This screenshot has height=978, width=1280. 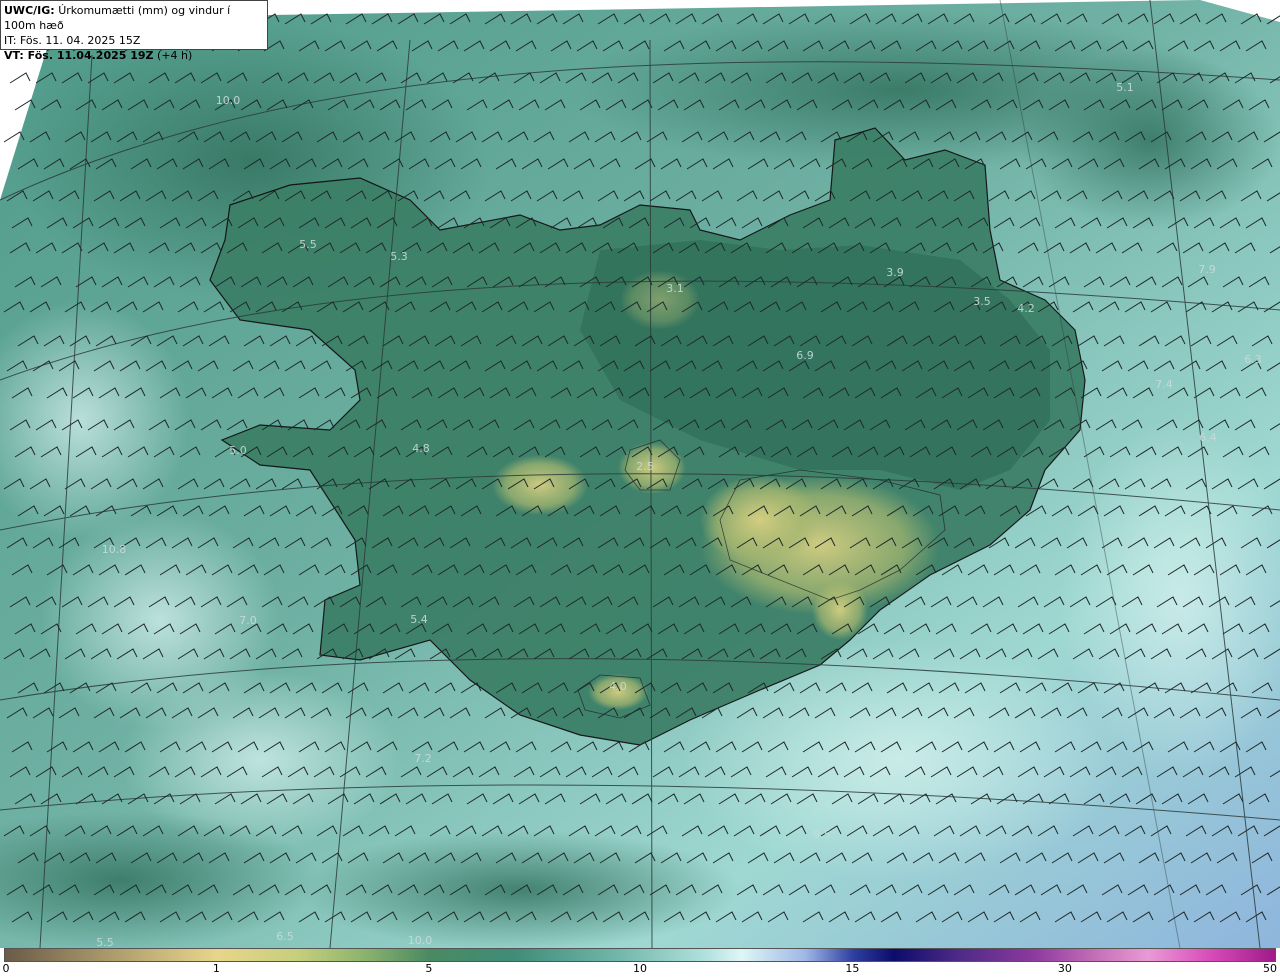 I want to click on value-label: 9.5, so click(x=822, y=834).